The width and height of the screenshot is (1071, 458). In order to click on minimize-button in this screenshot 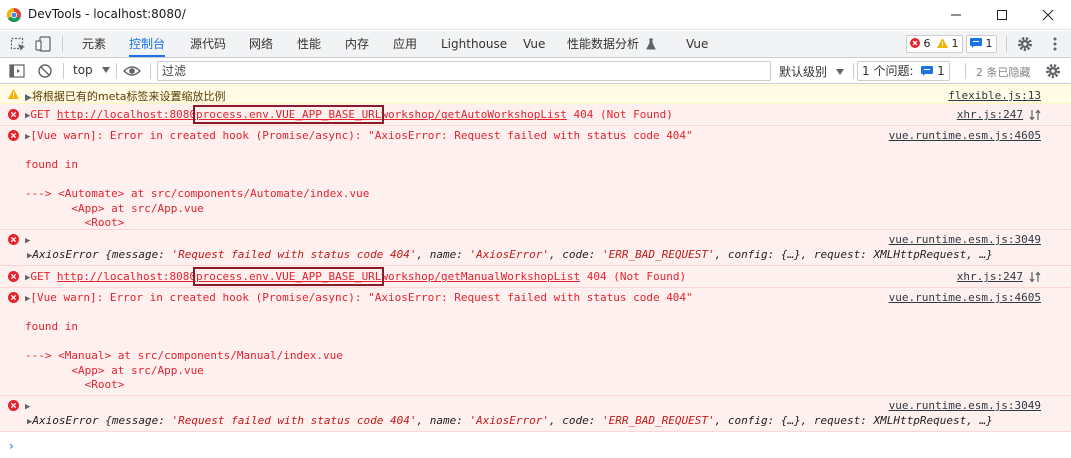, I will do `click(956, 15)`.